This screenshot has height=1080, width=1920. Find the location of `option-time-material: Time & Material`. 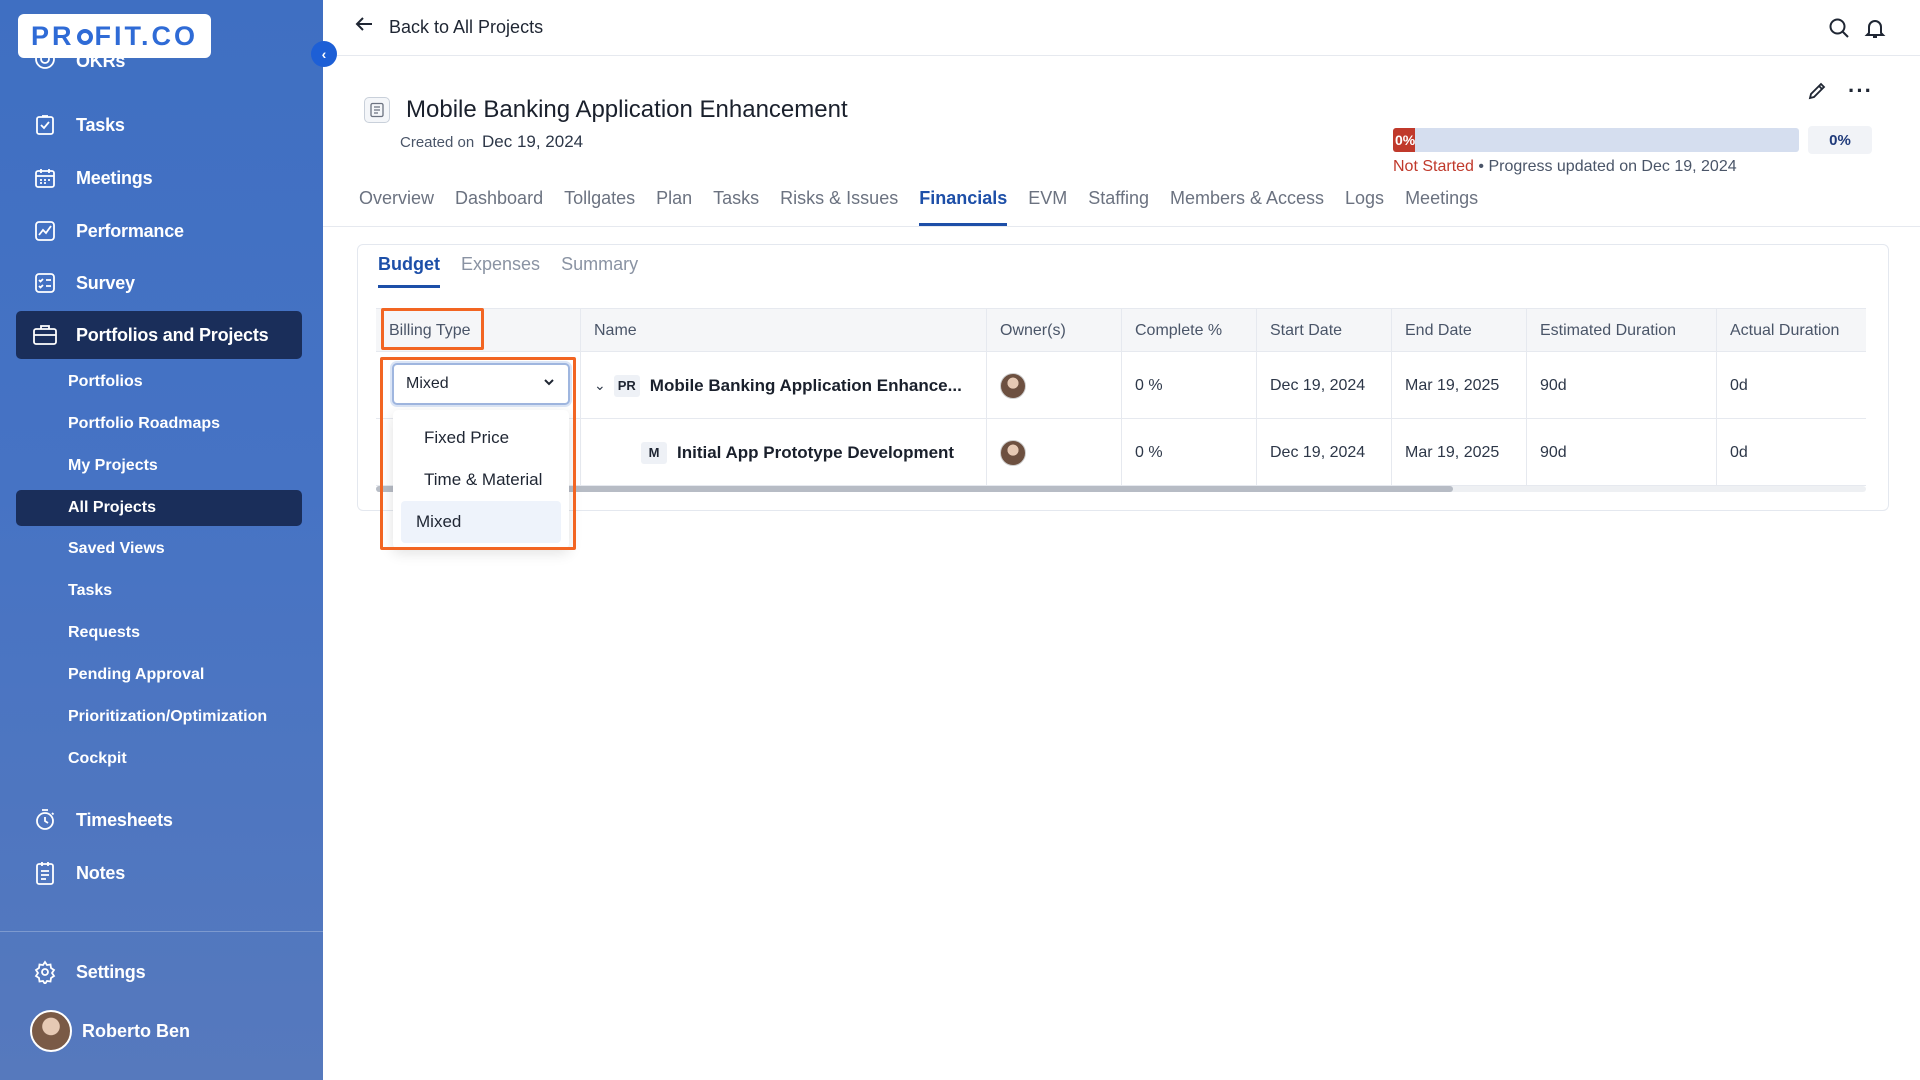

option-time-material: Time & Material is located at coordinates (481, 480).